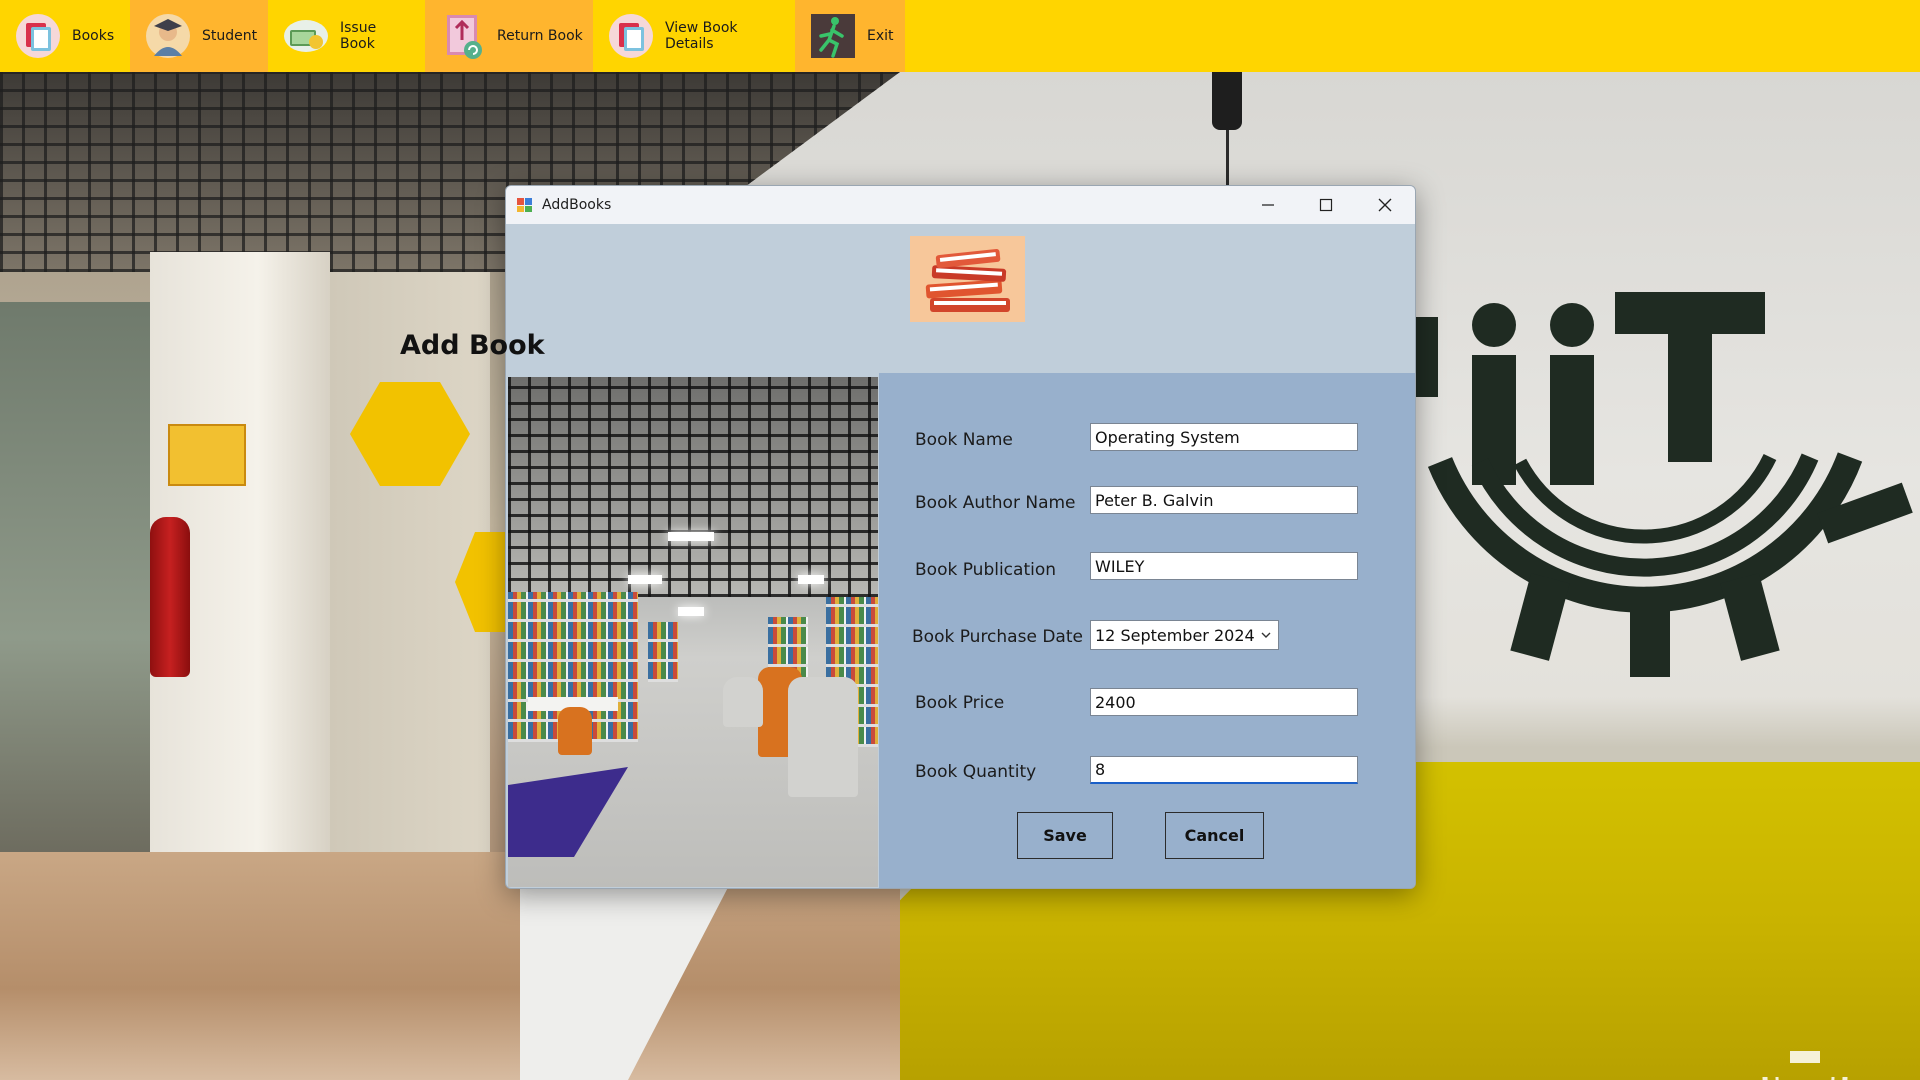  I want to click on issue-book-icon, so click(306, 36).